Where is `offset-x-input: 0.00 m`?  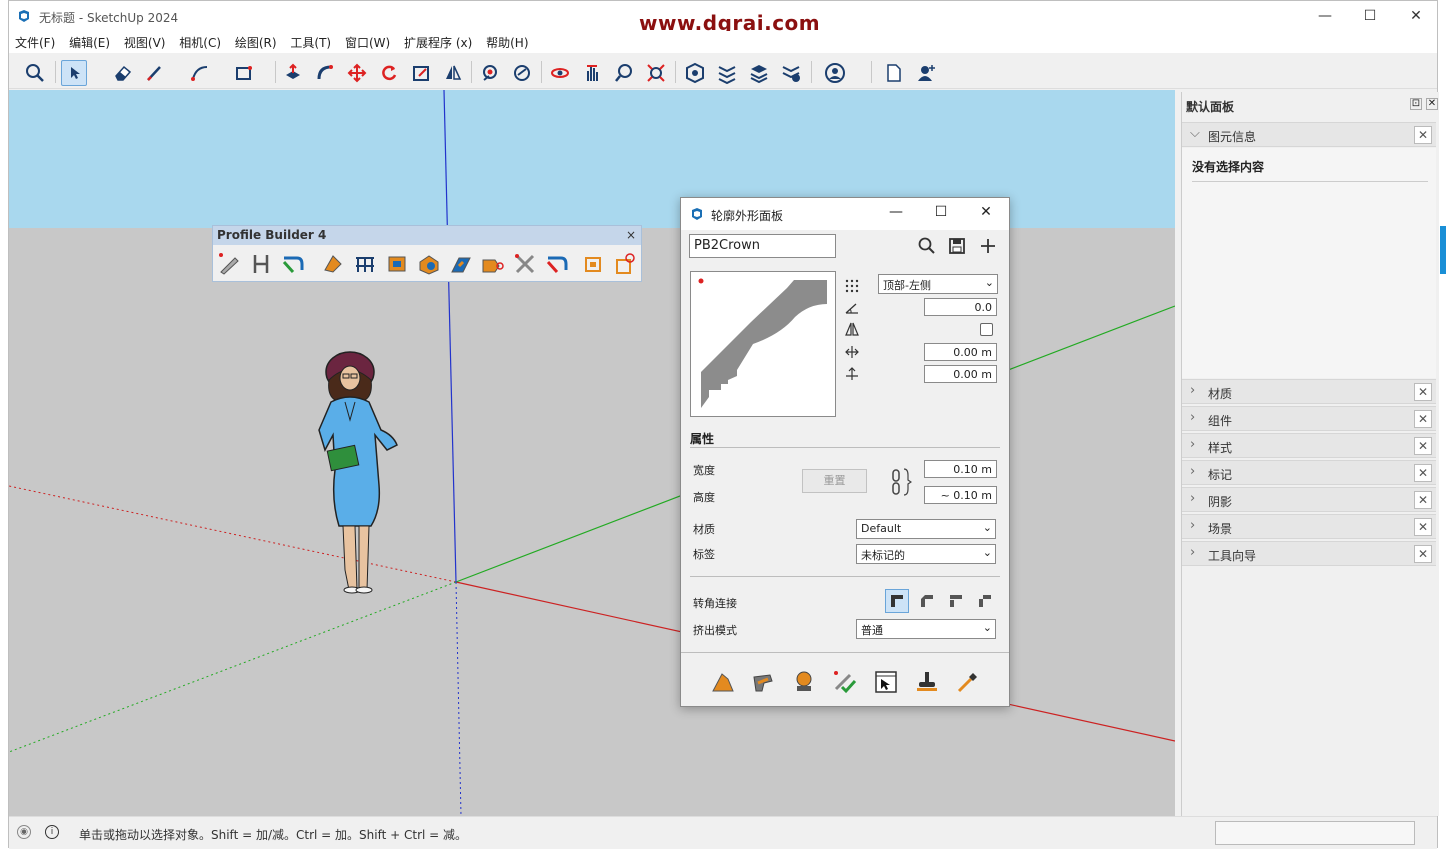 offset-x-input: 0.00 m is located at coordinates (960, 352).